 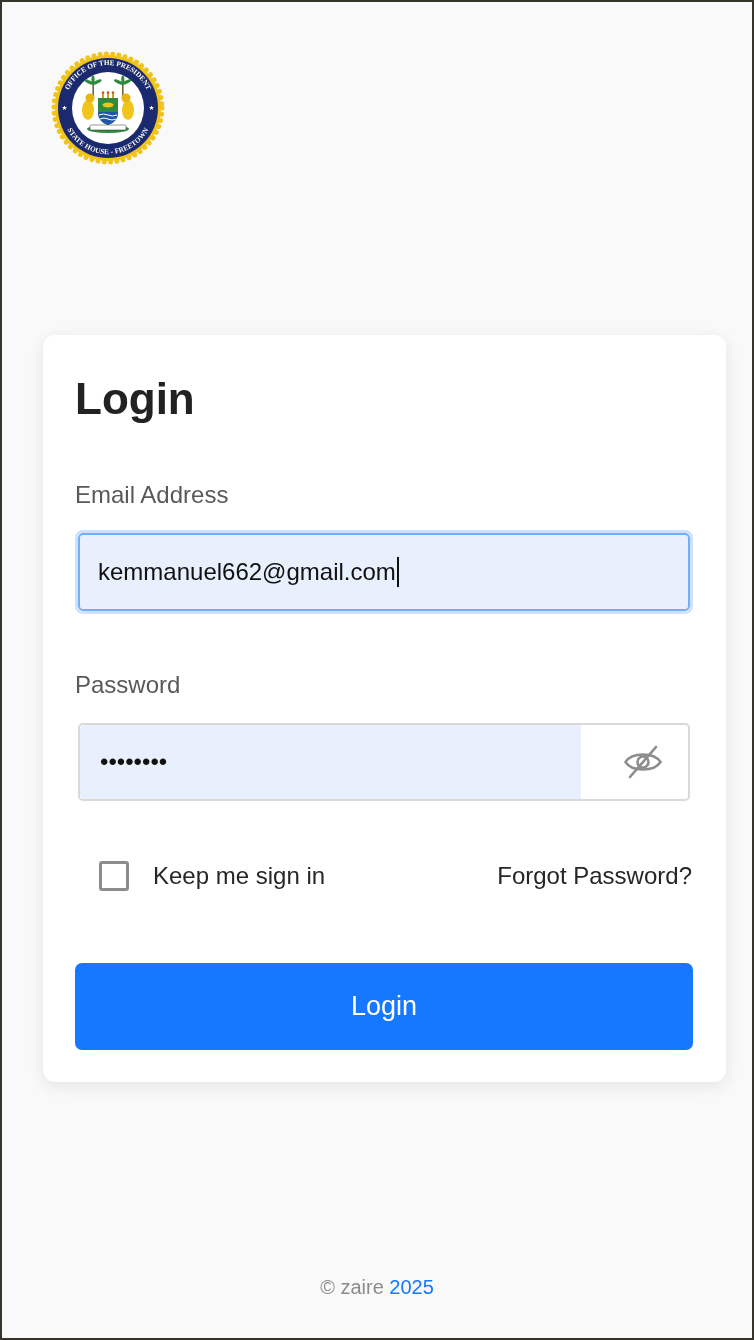 I want to click on keep-signed-in-label: Keep me sign in, so click(x=239, y=876).